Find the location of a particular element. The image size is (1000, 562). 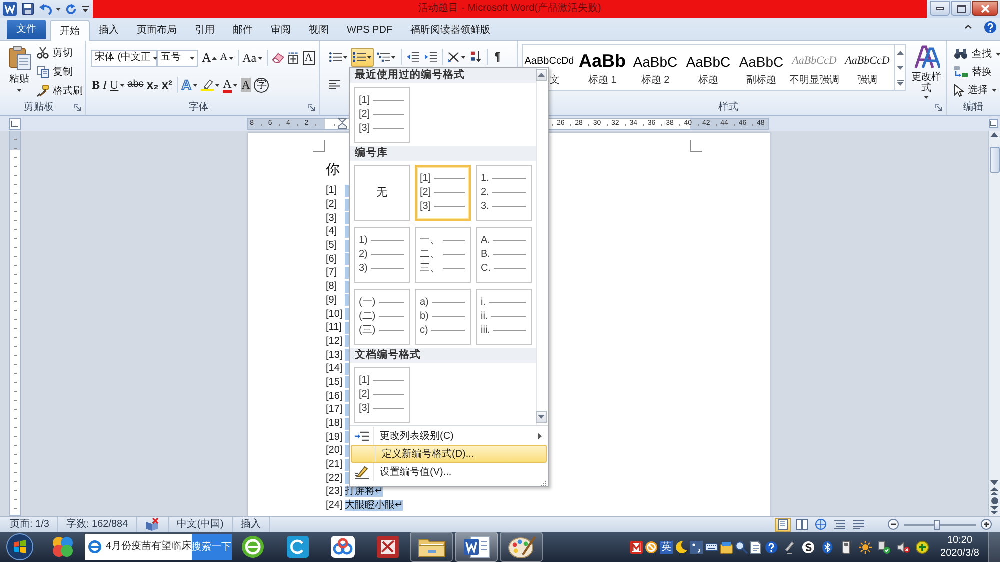

numbering-format-tile: [1] [2] [3] is located at coordinates (443, 193).